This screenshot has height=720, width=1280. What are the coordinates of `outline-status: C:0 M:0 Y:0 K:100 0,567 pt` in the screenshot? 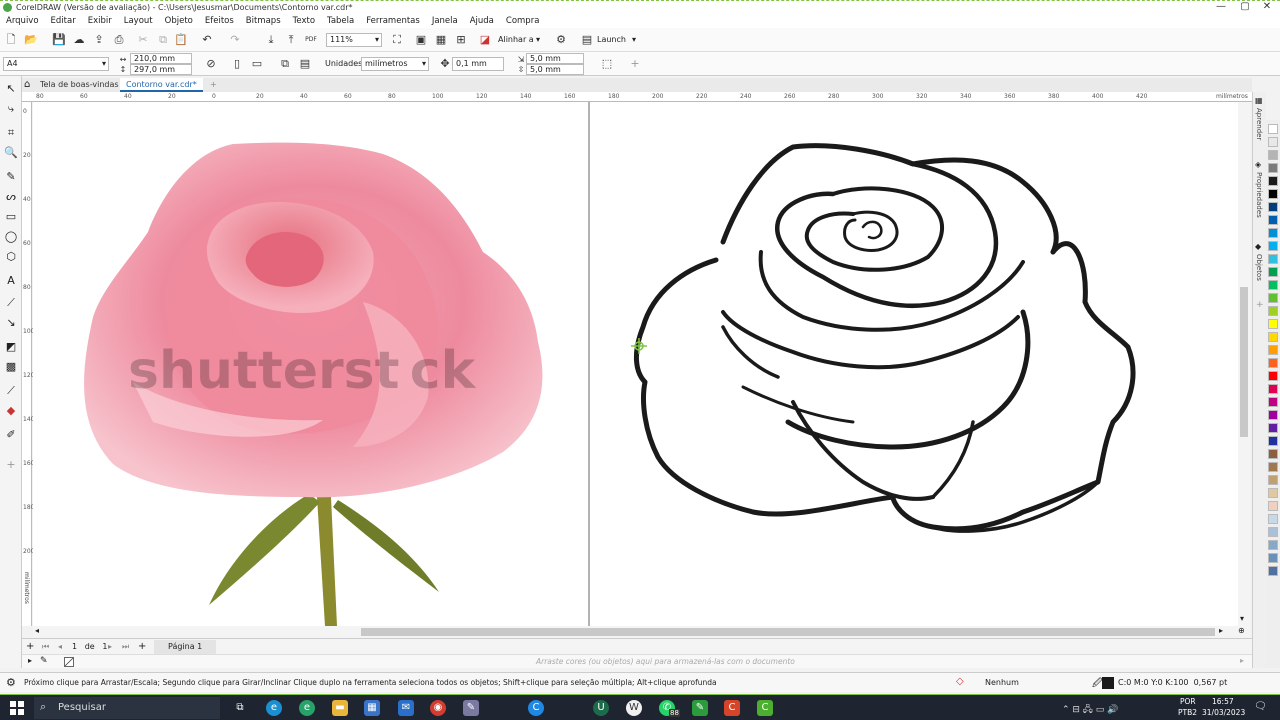 It's located at (1172, 682).